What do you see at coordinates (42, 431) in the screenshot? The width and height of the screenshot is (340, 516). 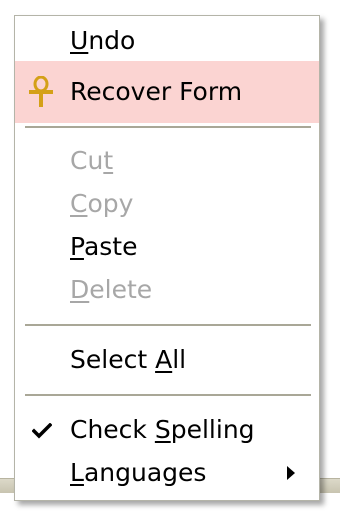 I see `checkmark-icon` at bounding box center [42, 431].